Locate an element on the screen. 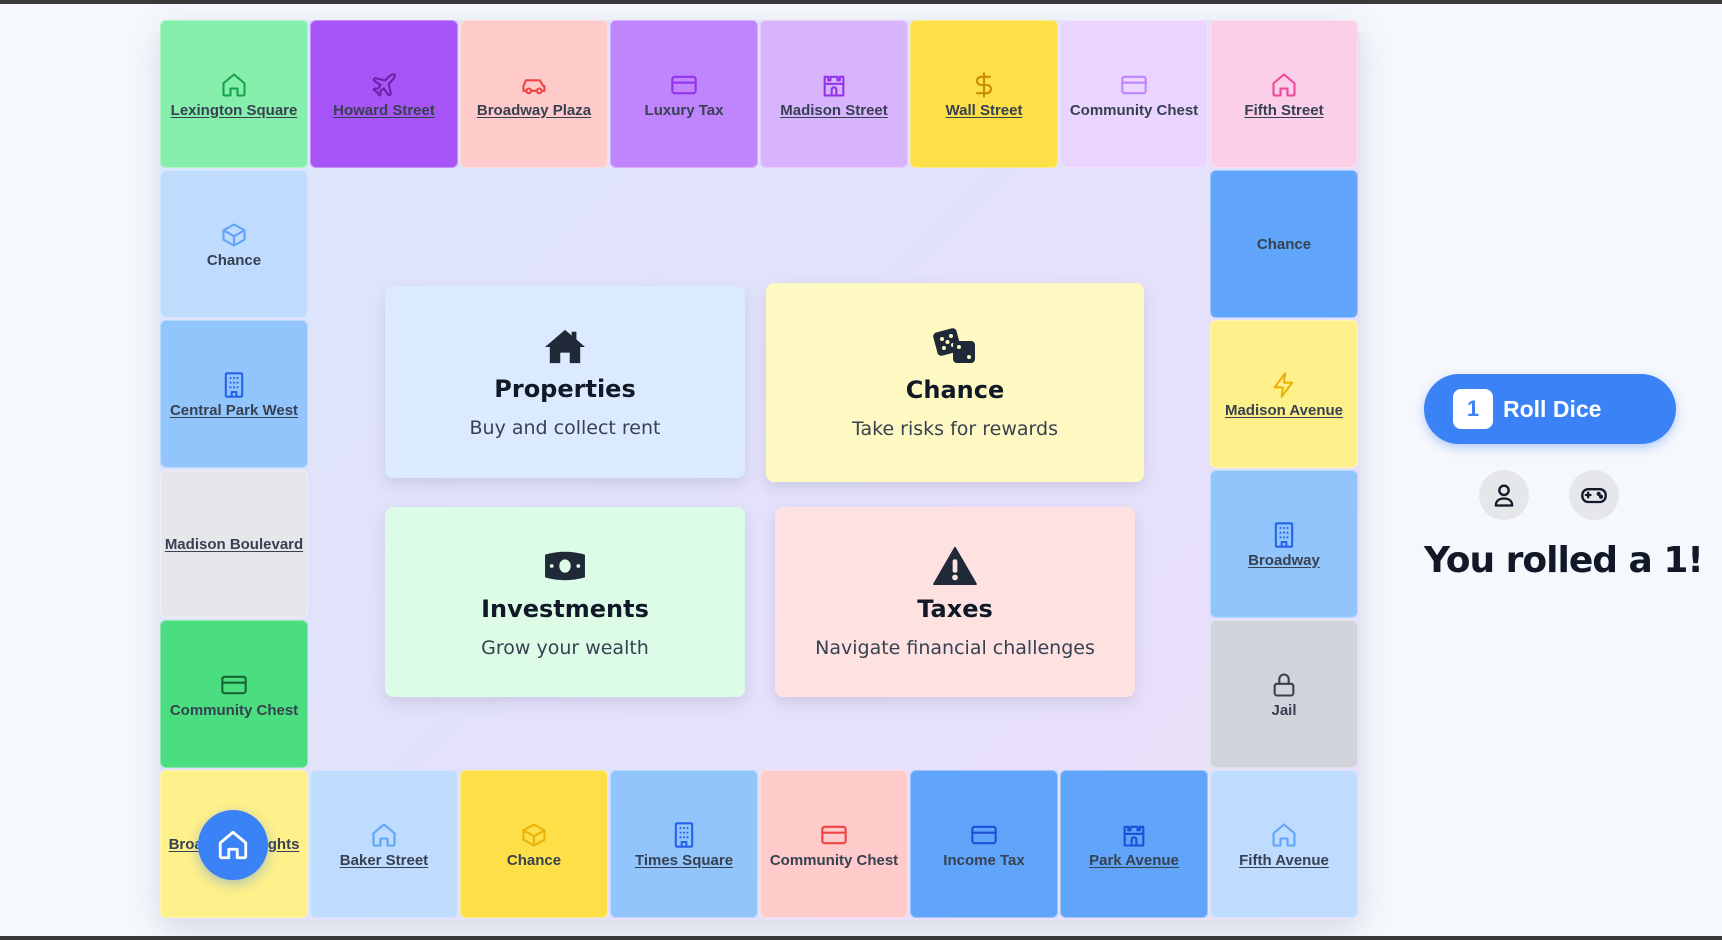  tile-park-avenue: Park Avenue is located at coordinates (1134, 844).